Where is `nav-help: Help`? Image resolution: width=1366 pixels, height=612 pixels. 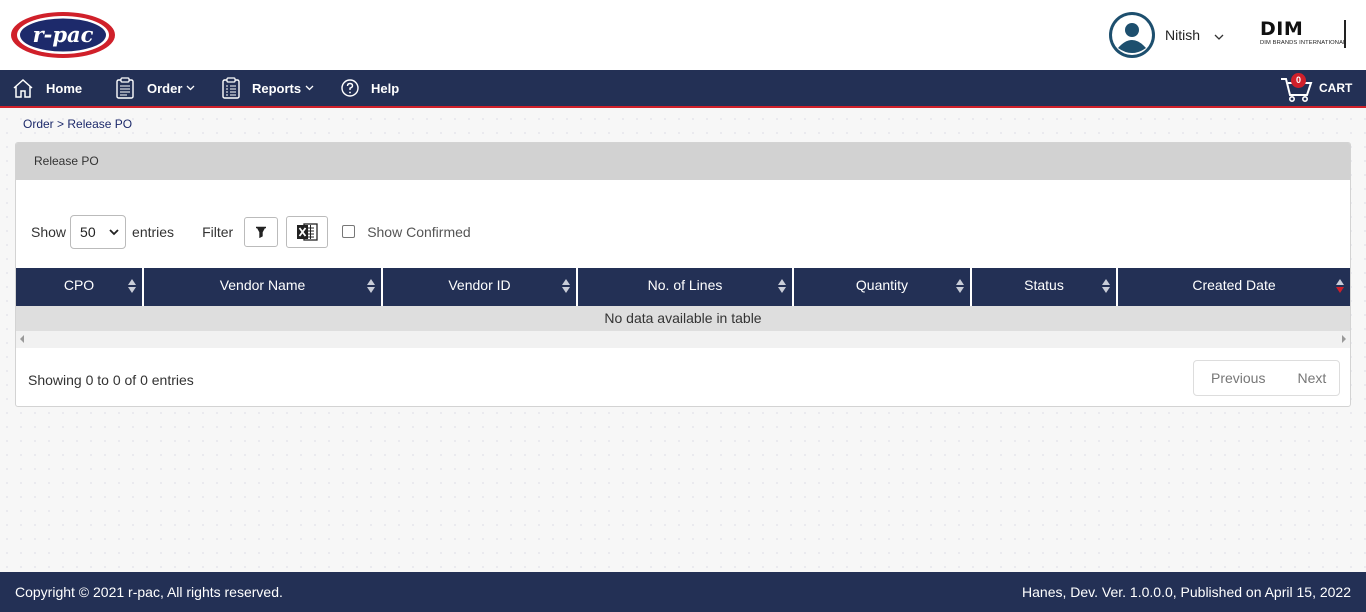 nav-help: Help is located at coordinates (370, 88).